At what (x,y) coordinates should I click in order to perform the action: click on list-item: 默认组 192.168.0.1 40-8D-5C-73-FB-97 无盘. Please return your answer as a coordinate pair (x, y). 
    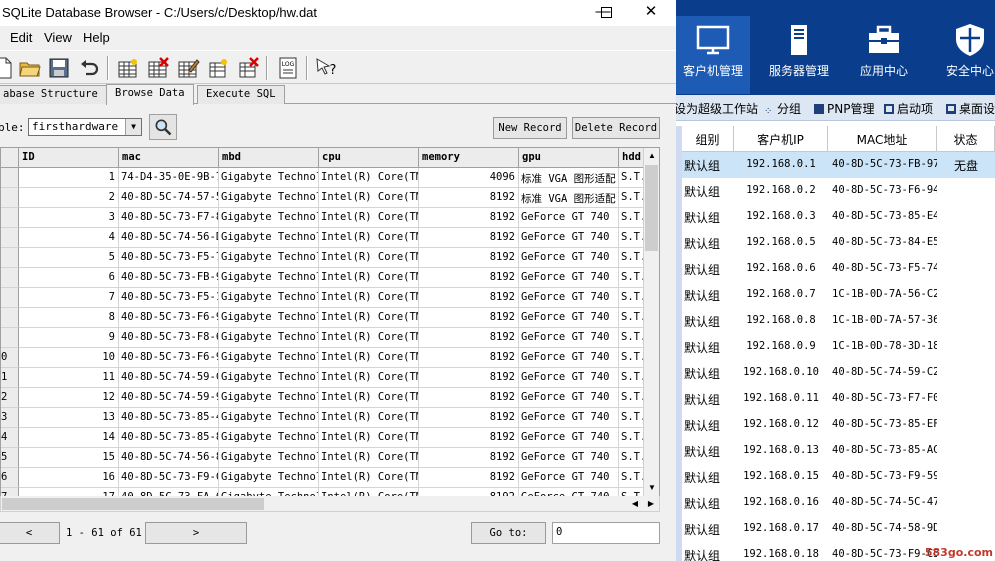
    Looking at the image, I should click on (838, 165).